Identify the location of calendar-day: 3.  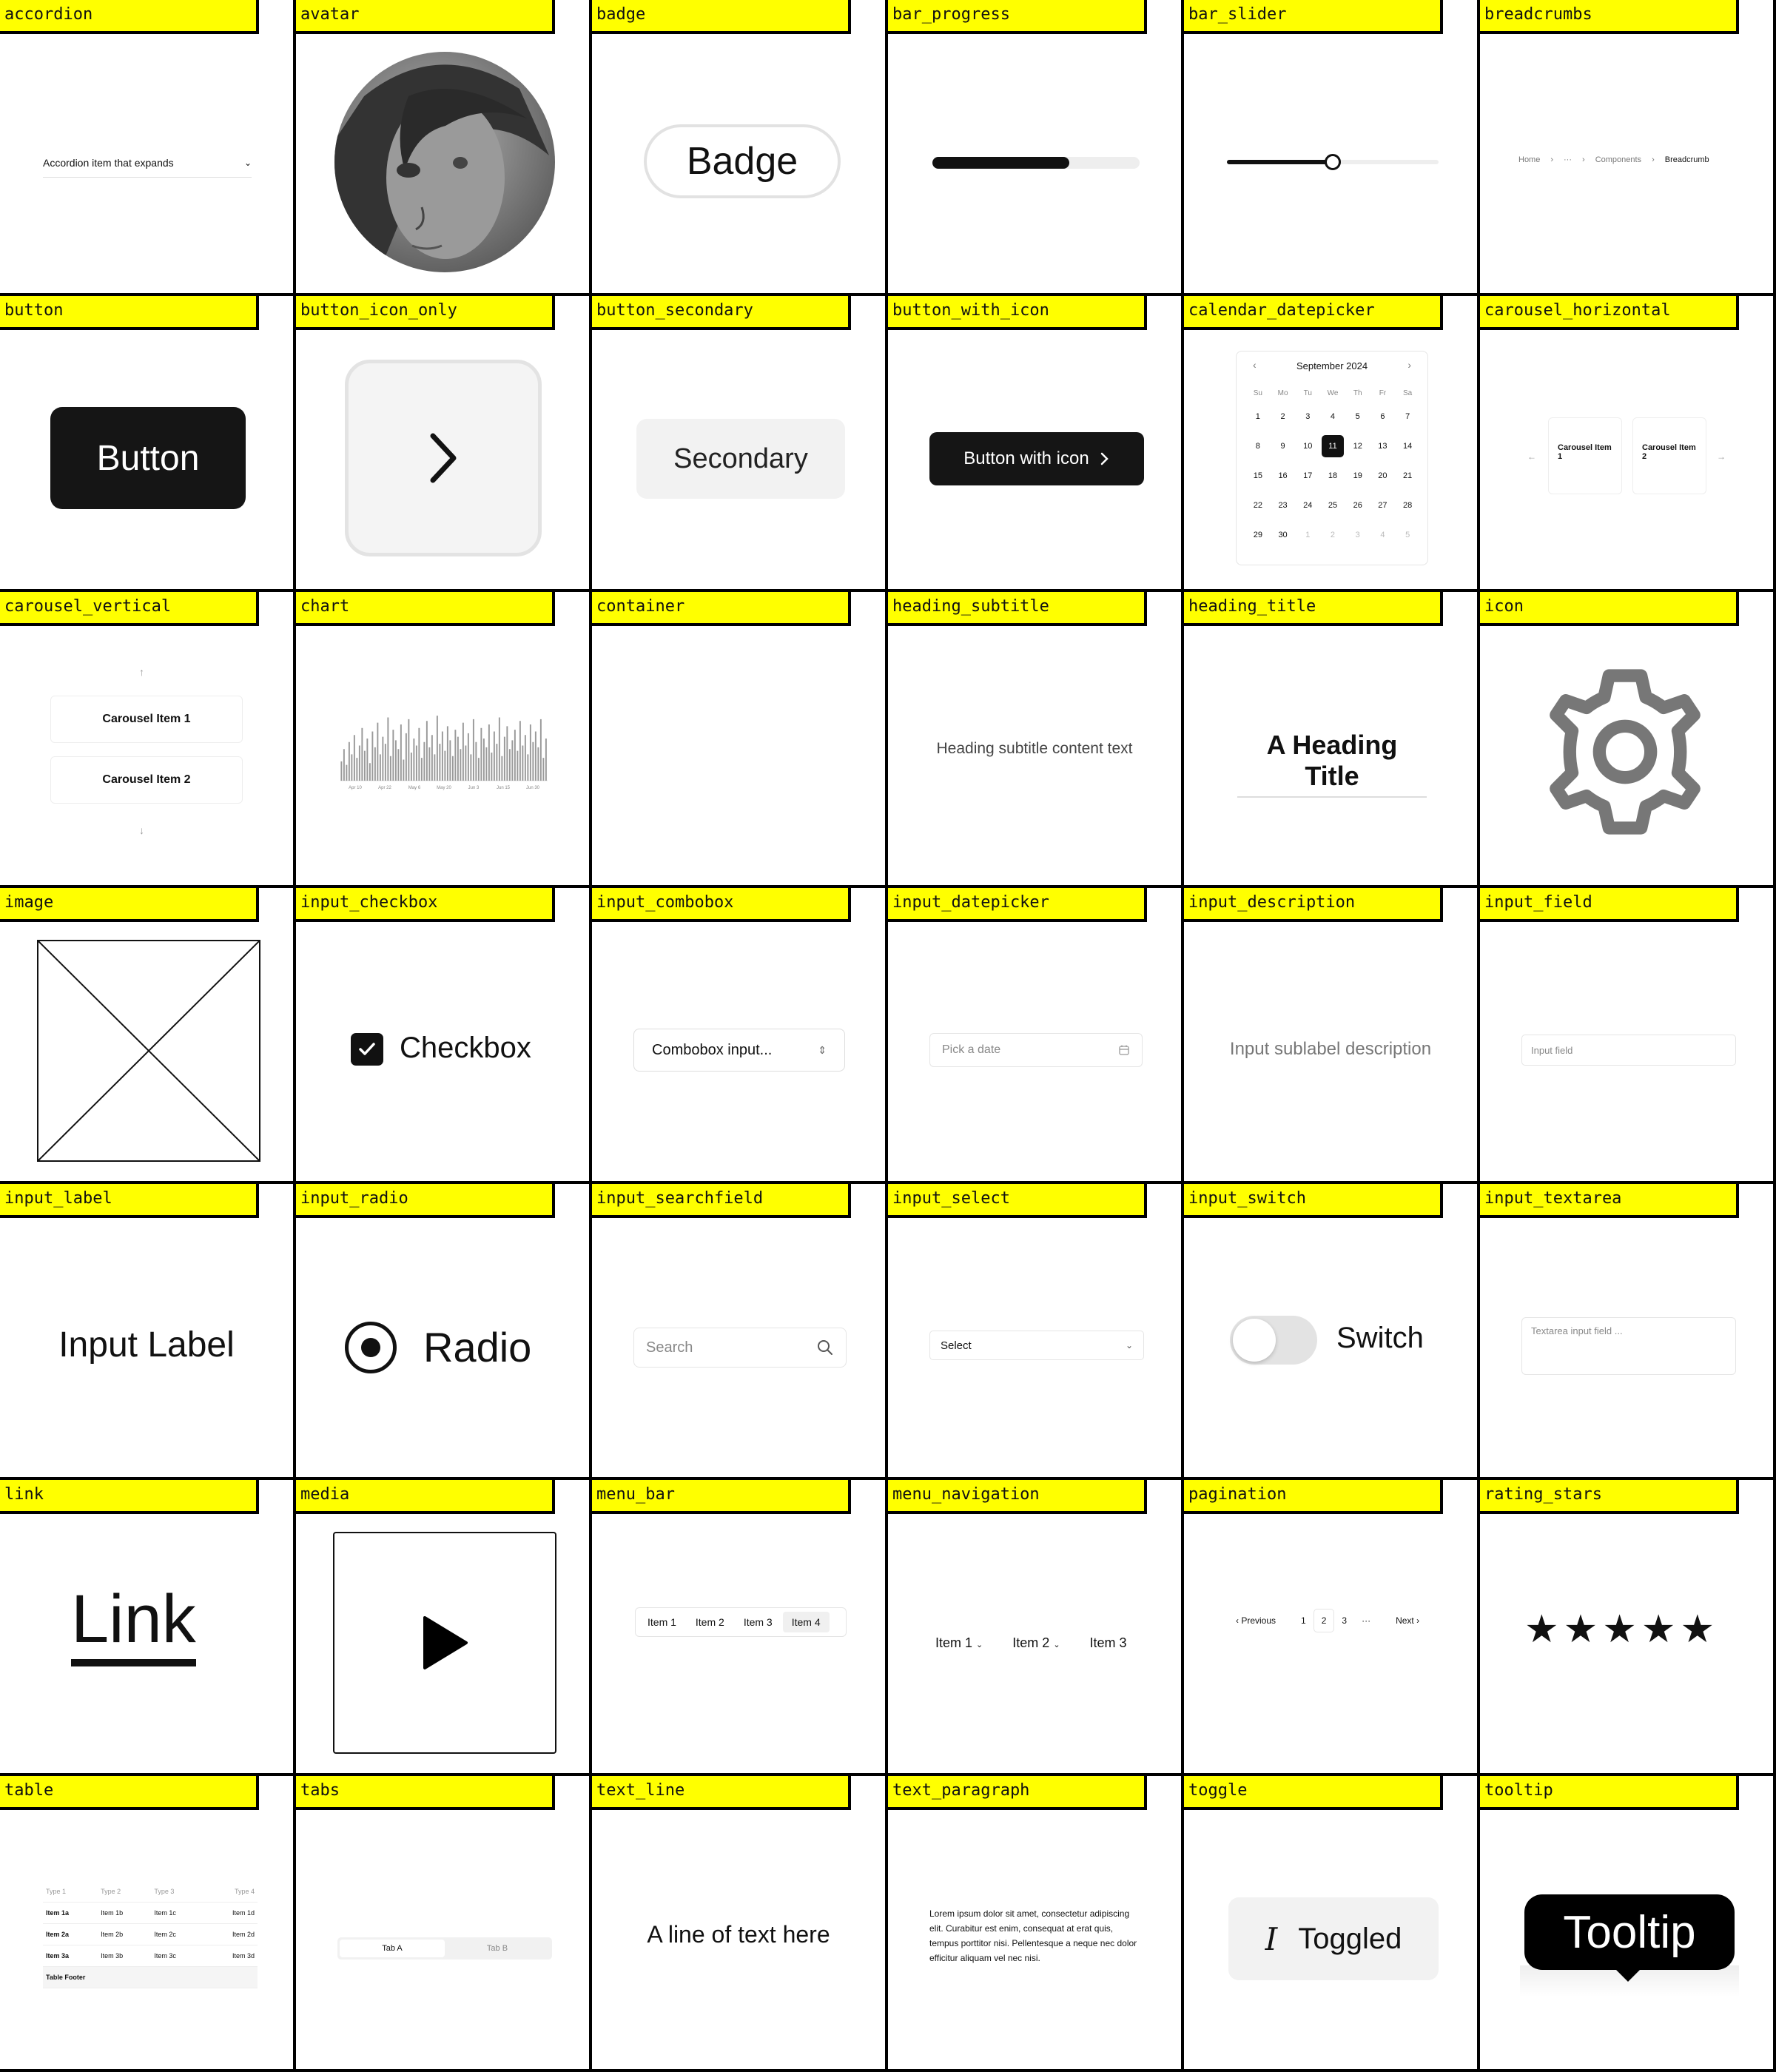
(1307, 416).